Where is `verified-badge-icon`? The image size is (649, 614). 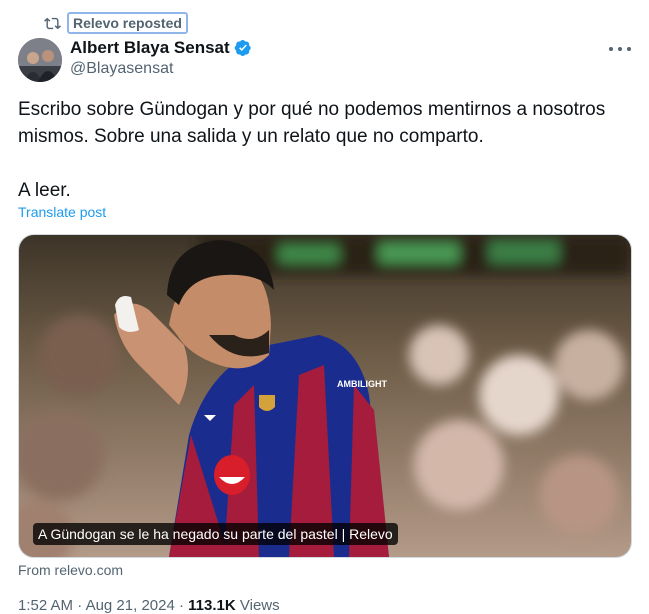
verified-badge-icon is located at coordinates (243, 48).